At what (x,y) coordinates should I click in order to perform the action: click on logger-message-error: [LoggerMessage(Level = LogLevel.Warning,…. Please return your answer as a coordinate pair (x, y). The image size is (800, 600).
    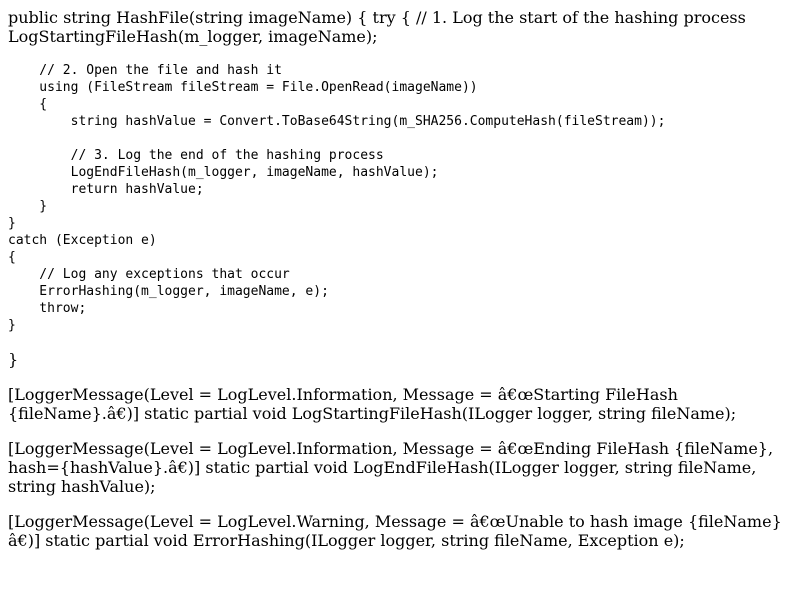
    Looking at the image, I should click on (395, 531).